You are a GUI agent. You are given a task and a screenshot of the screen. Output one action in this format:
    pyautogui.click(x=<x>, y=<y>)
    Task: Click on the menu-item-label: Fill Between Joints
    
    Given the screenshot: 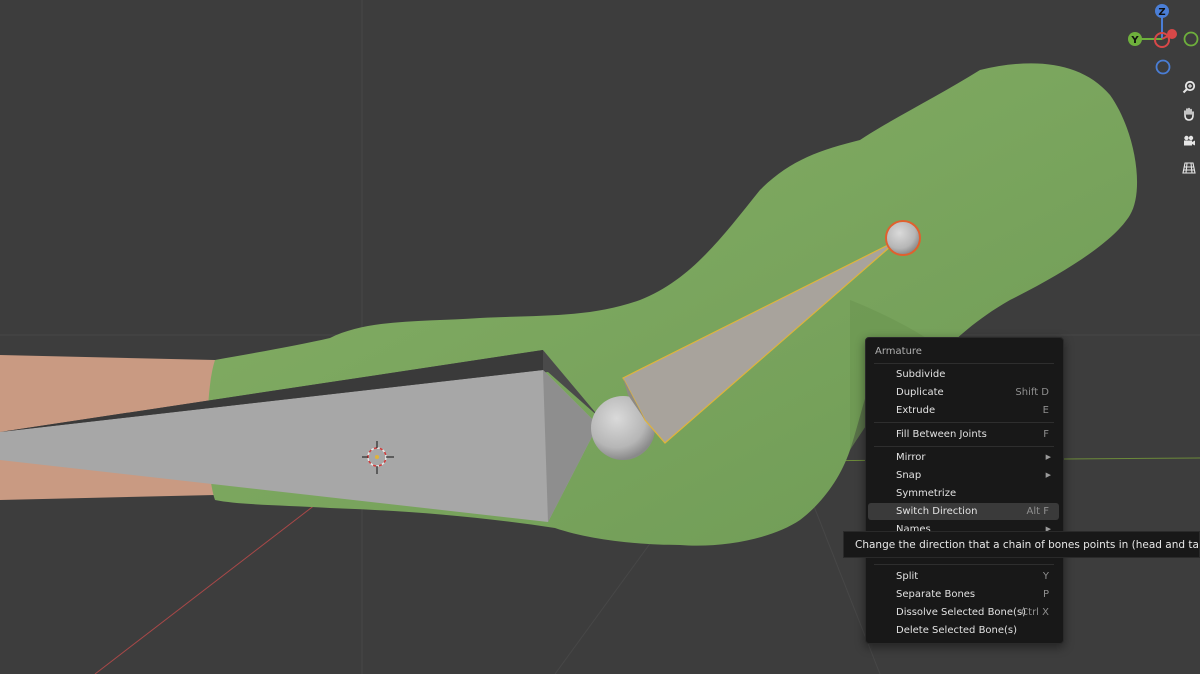 What is the action you would take?
    pyautogui.click(x=941, y=434)
    